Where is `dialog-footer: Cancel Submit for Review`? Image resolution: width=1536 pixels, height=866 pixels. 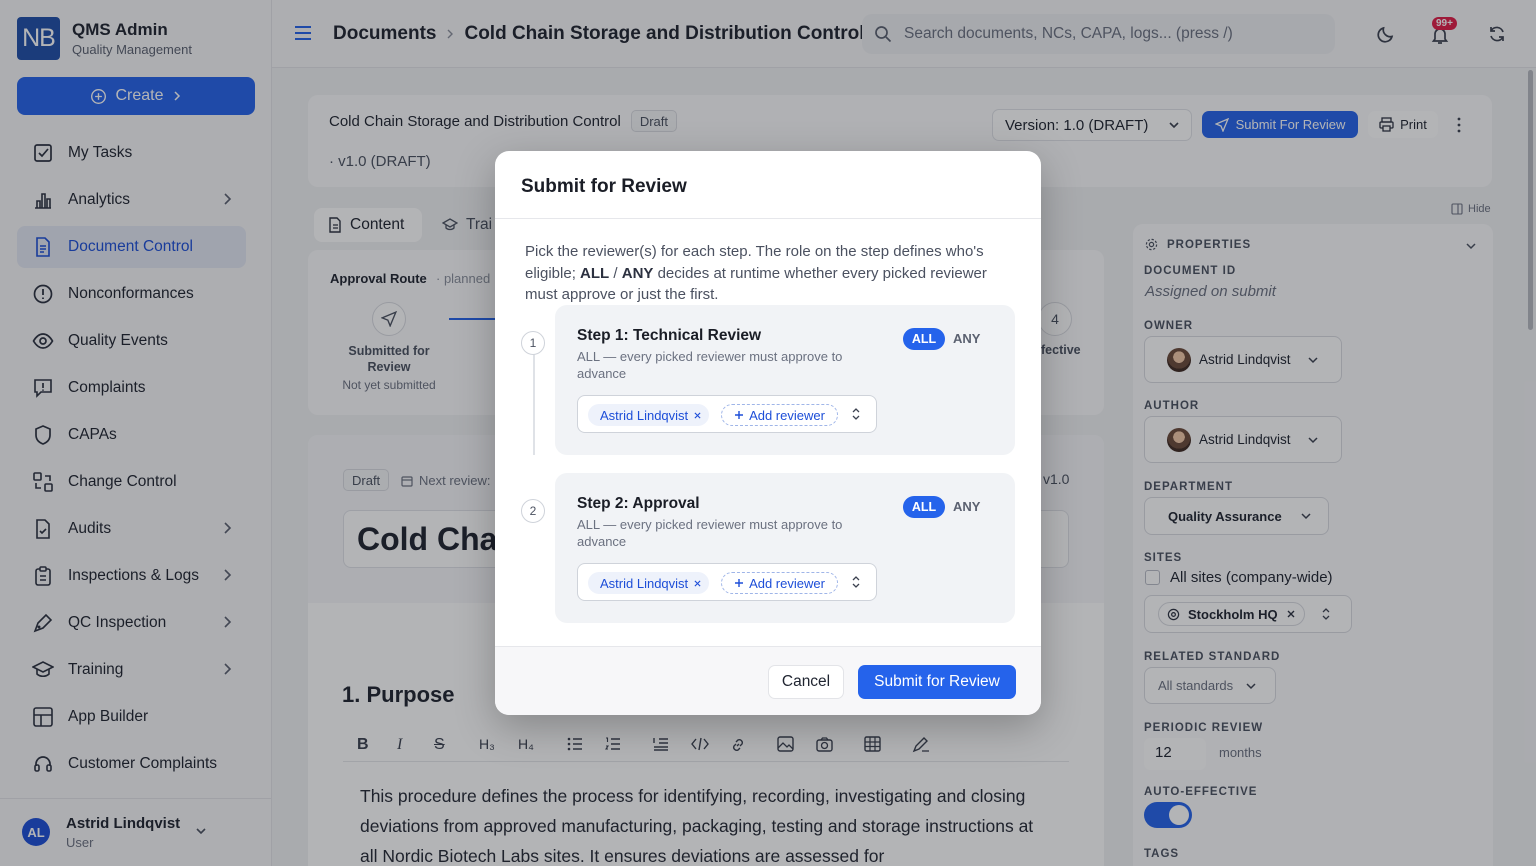 dialog-footer: Cancel Submit for Review is located at coordinates (768, 680).